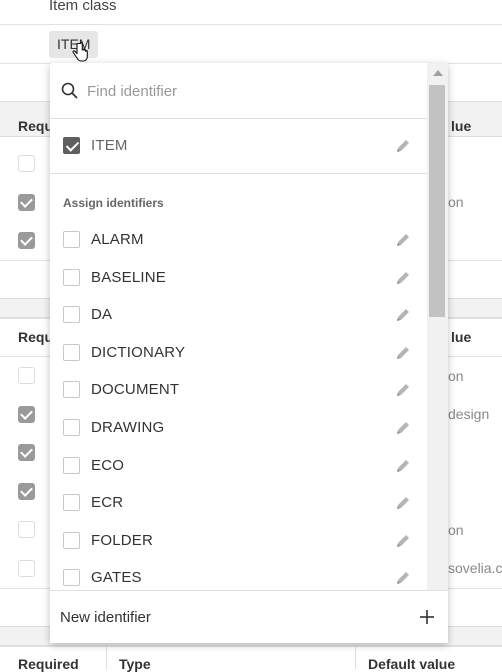 The image size is (502, 672). Describe the element at coordinates (238, 540) in the screenshot. I see `identifier-item: FOLDER` at that location.